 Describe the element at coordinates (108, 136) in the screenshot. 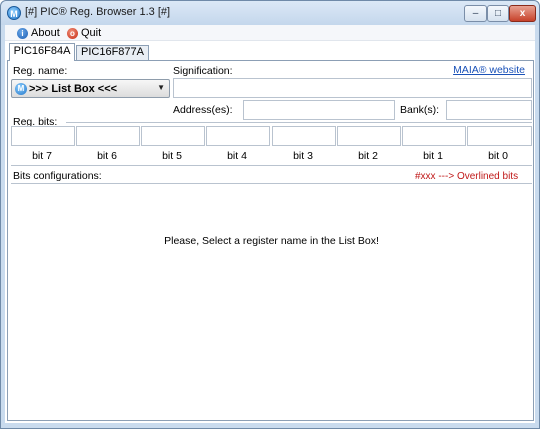

I see `bit-6-field` at that location.